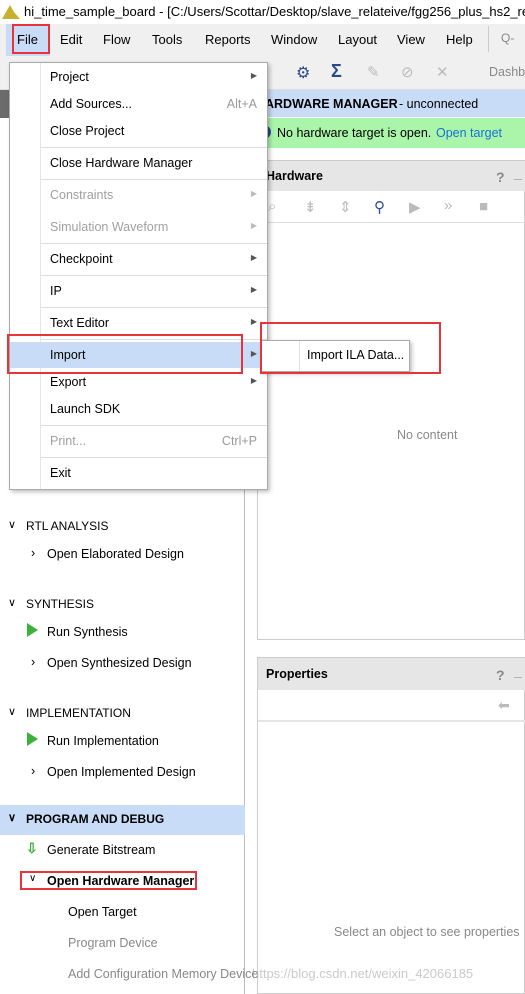 This screenshot has width=525, height=994. What do you see at coordinates (56, 291) in the screenshot?
I see `menu-item-label: IP` at bounding box center [56, 291].